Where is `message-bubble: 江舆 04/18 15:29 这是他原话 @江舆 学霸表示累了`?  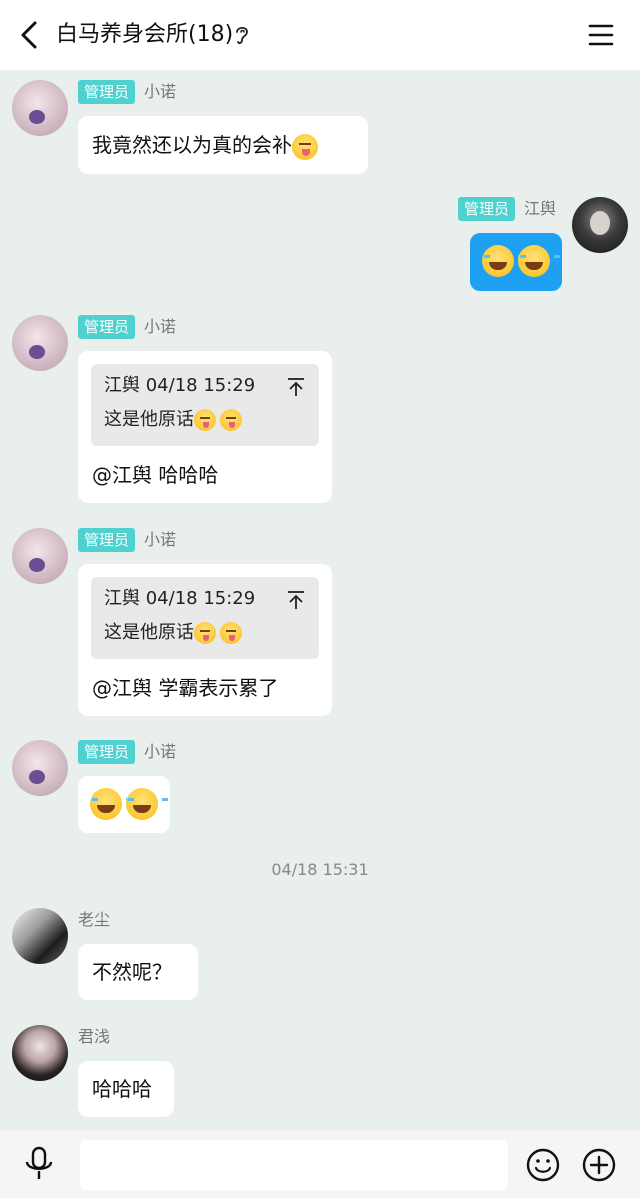 message-bubble: 江舆 04/18 15:29 这是他原话 @江舆 学霸表示累了 is located at coordinates (205, 640).